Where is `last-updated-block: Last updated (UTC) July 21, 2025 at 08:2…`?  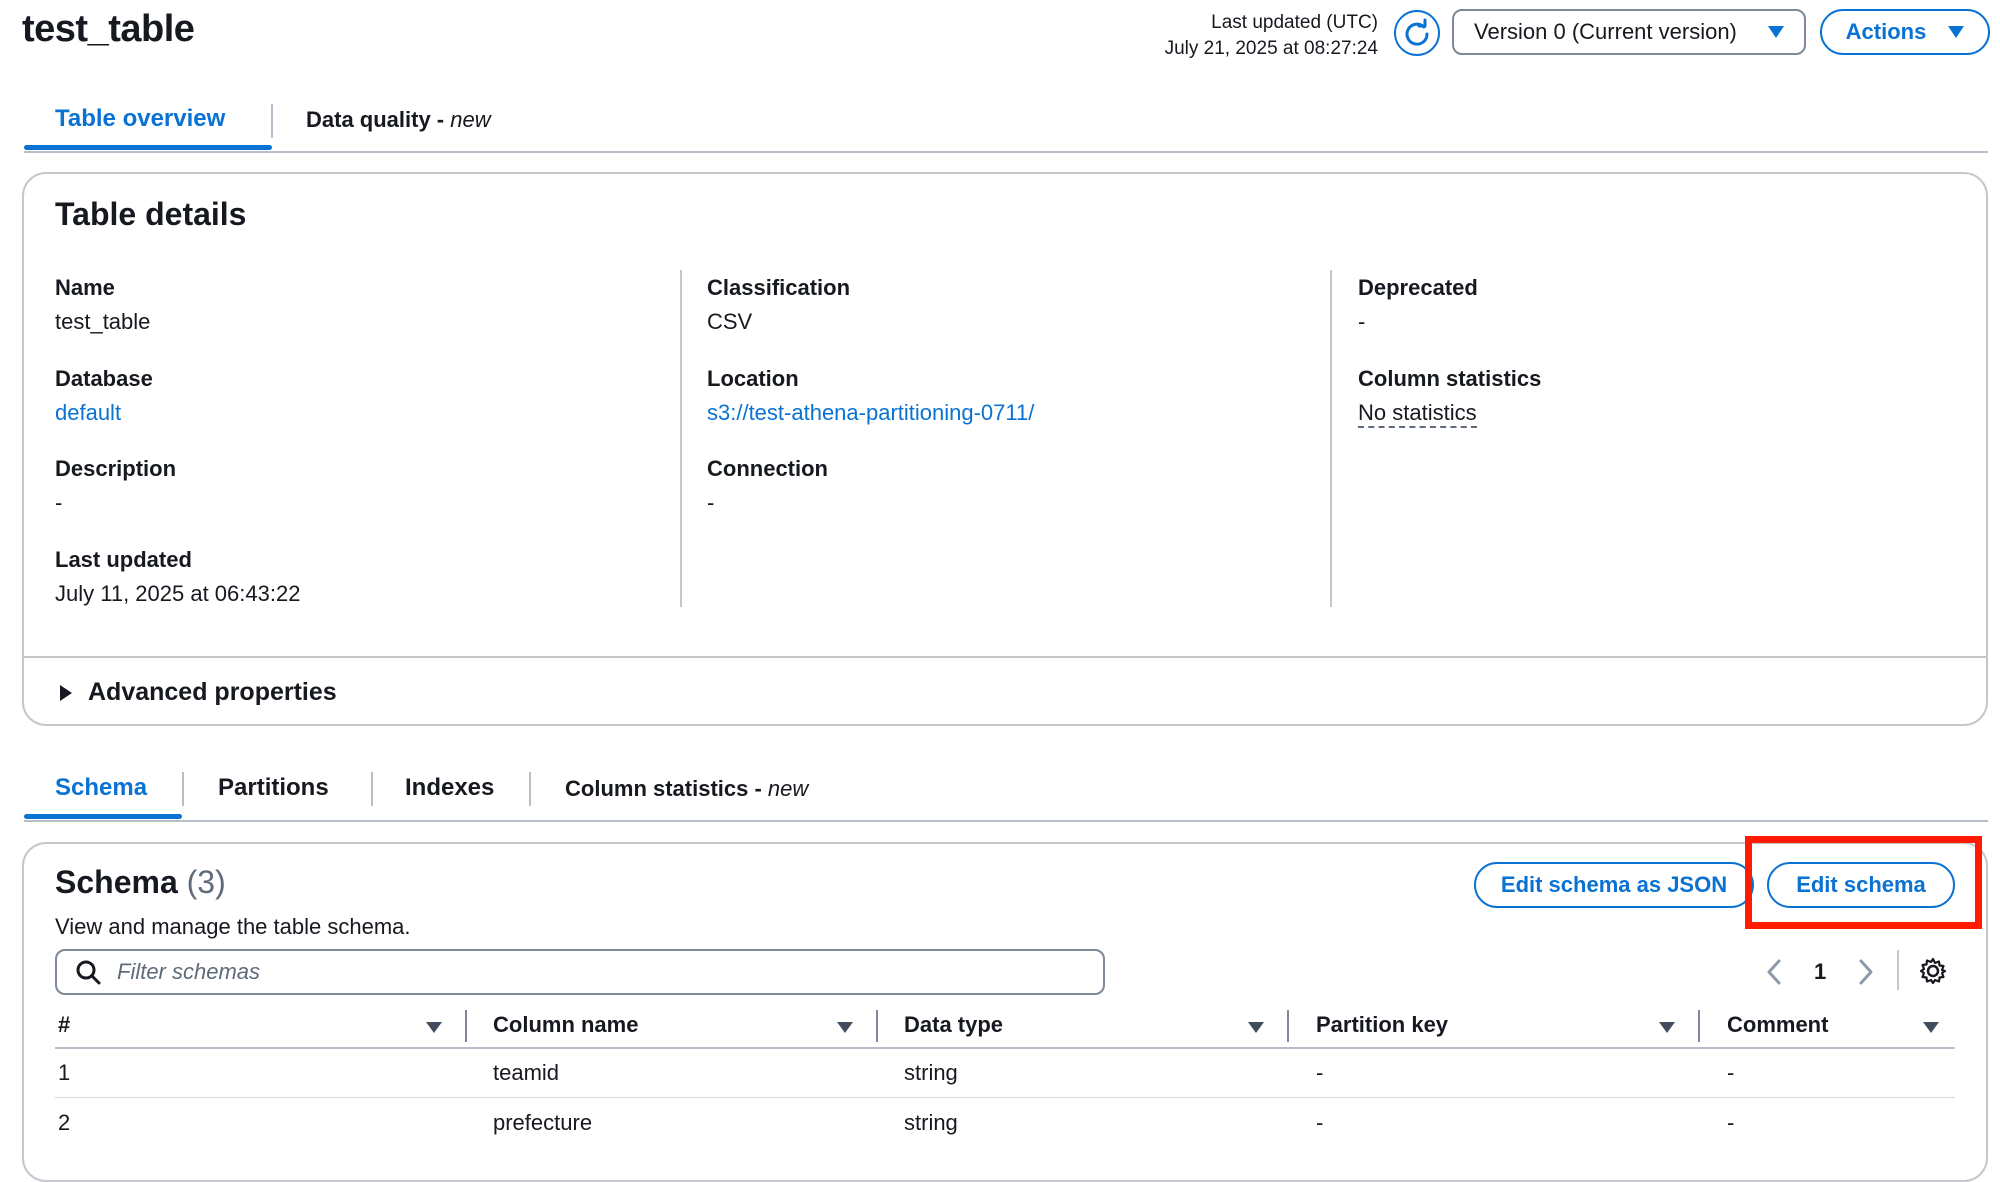
last-updated-block: Last updated (UTC) July 21, 2025 at 08:2… is located at coordinates (1271, 36).